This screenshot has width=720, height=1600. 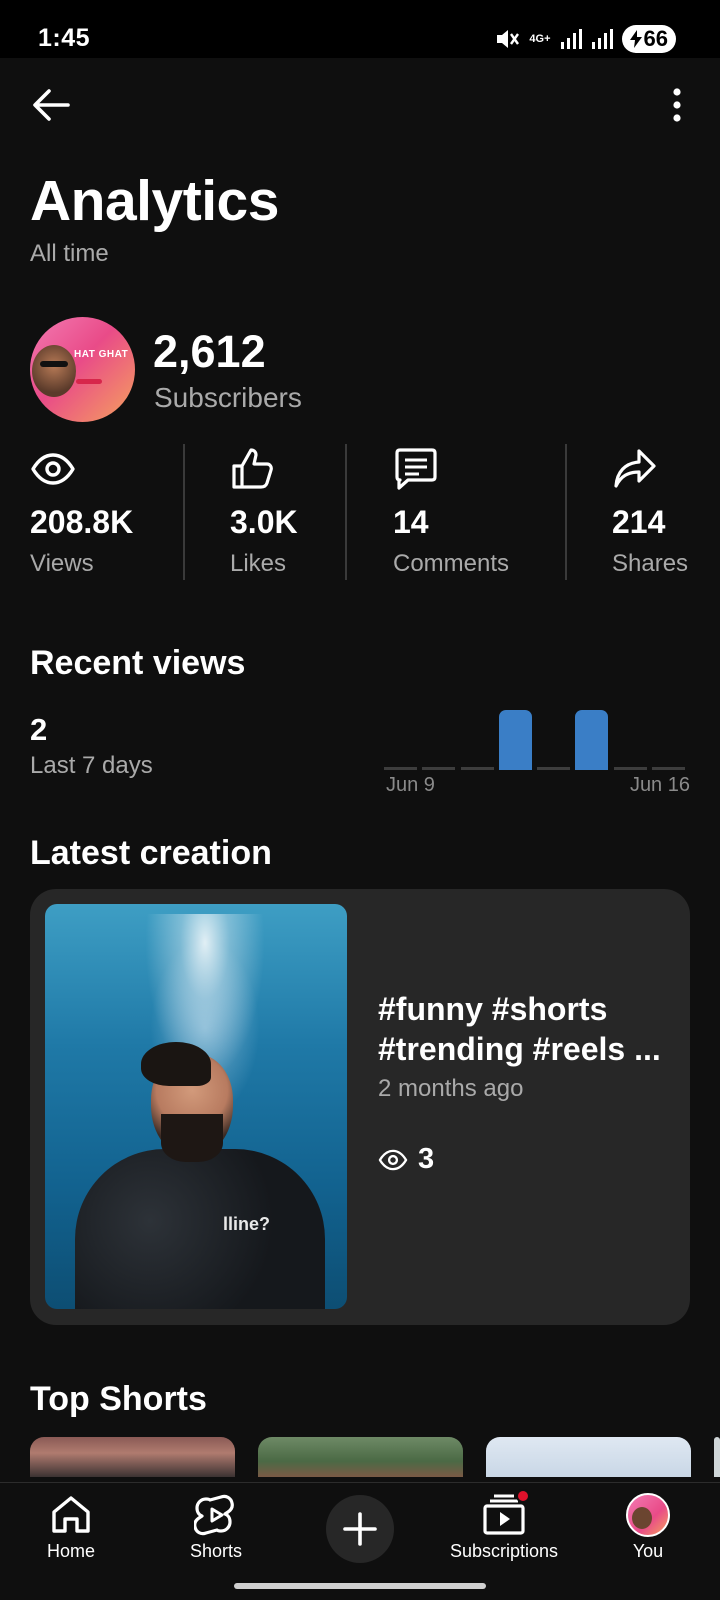 I want to click on thumbnail-person-beard, so click(x=192, y=1138).